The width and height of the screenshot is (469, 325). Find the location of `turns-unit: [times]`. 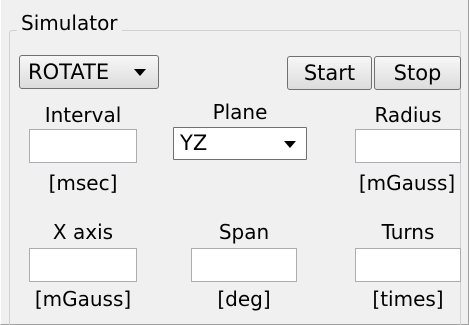

turns-unit: [times] is located at coordinates (408, 299).